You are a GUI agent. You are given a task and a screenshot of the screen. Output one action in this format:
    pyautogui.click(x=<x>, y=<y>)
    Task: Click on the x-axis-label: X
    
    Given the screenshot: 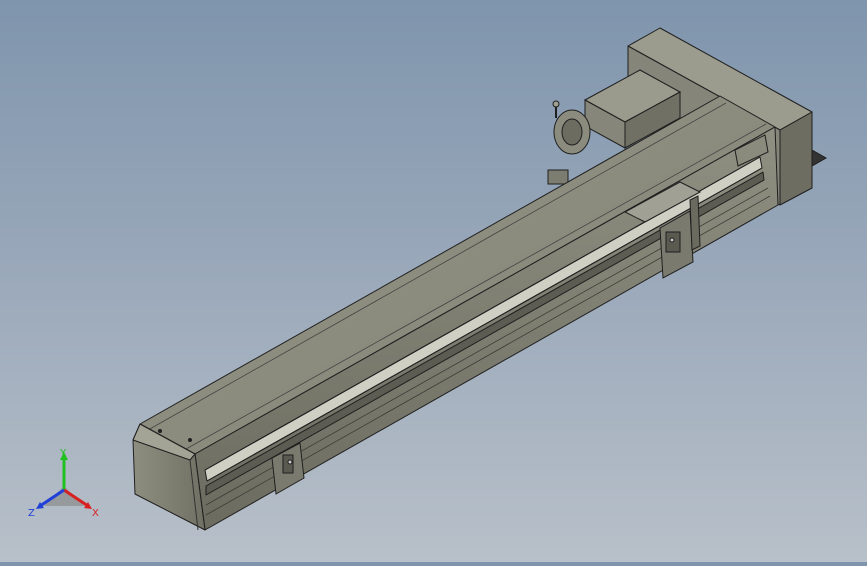 What is the action you would take?
    pyautogui.click(x=95, y=513)
    